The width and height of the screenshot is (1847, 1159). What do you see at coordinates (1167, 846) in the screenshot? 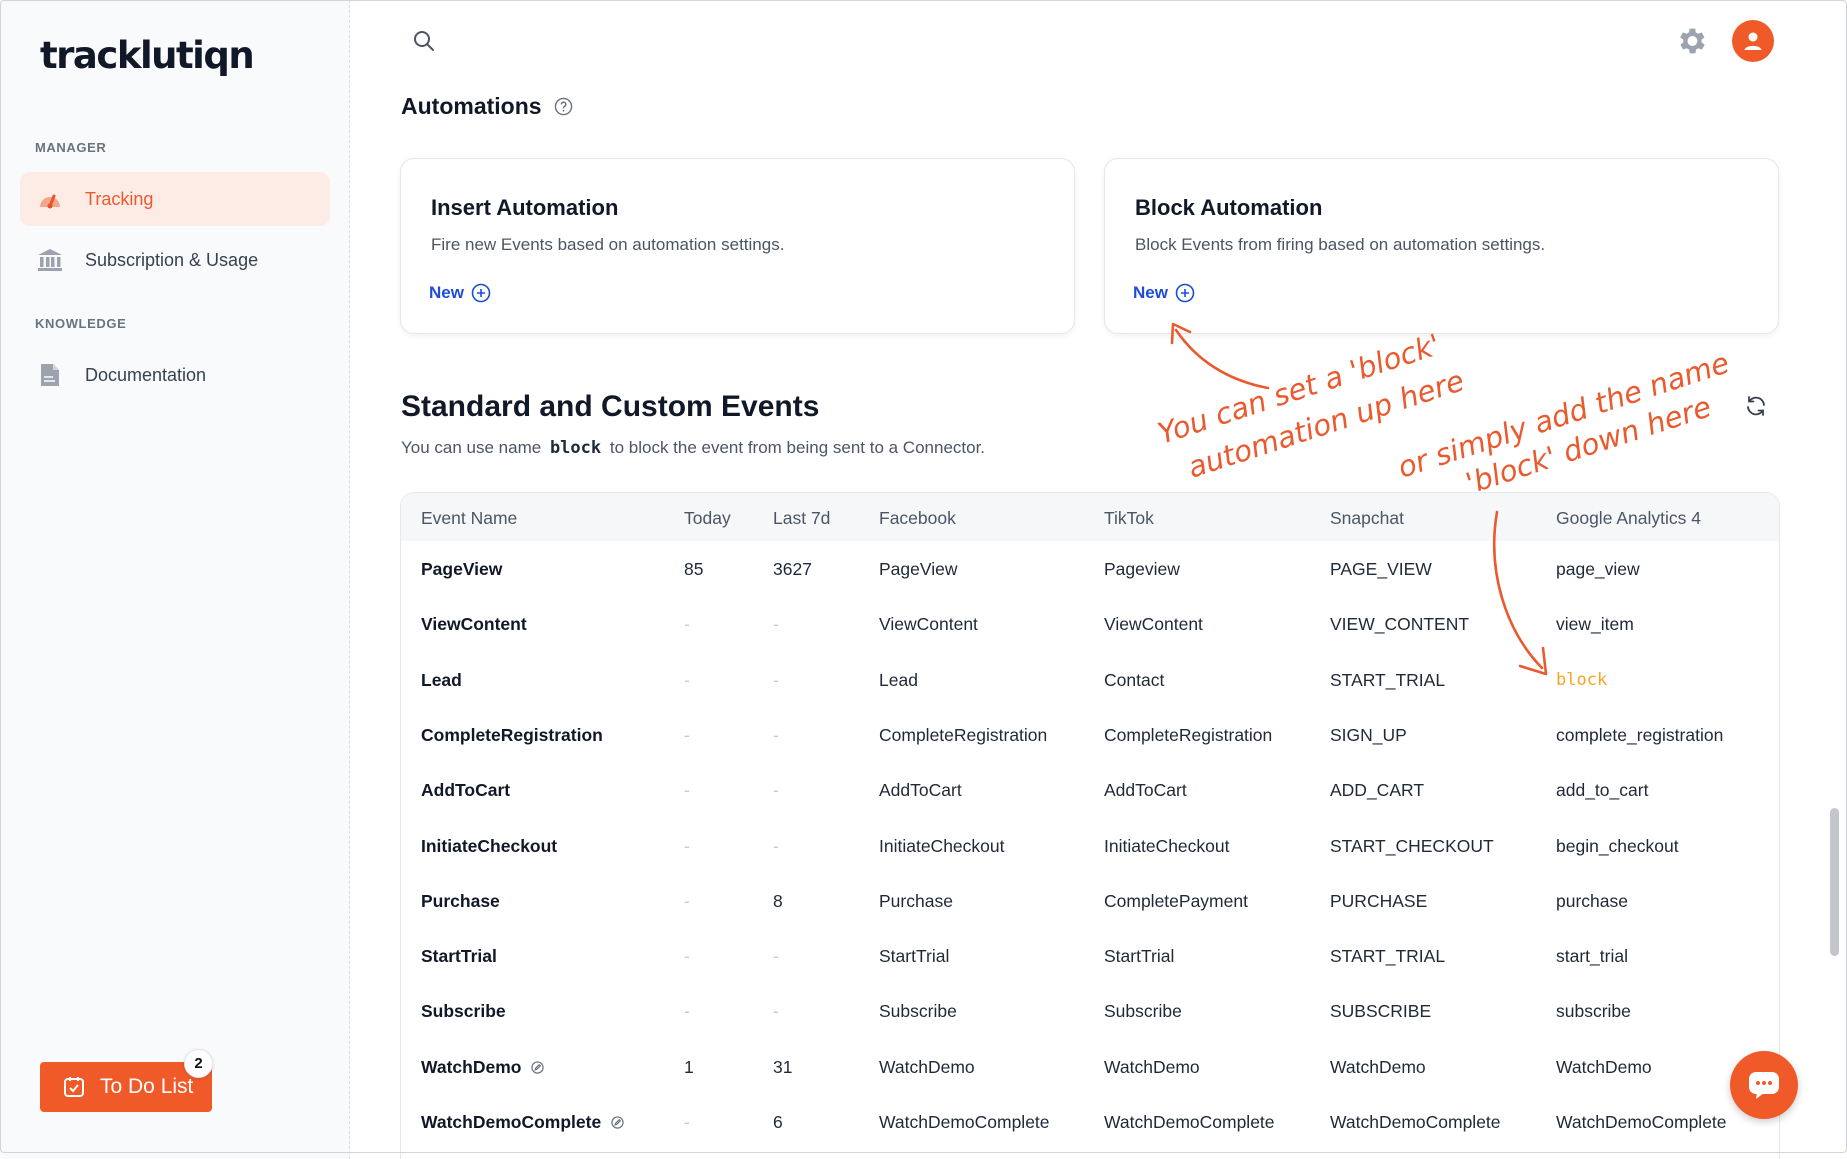
I see `cell-tiktok: InitiateCheckout` at bounding box center [1167, 846].